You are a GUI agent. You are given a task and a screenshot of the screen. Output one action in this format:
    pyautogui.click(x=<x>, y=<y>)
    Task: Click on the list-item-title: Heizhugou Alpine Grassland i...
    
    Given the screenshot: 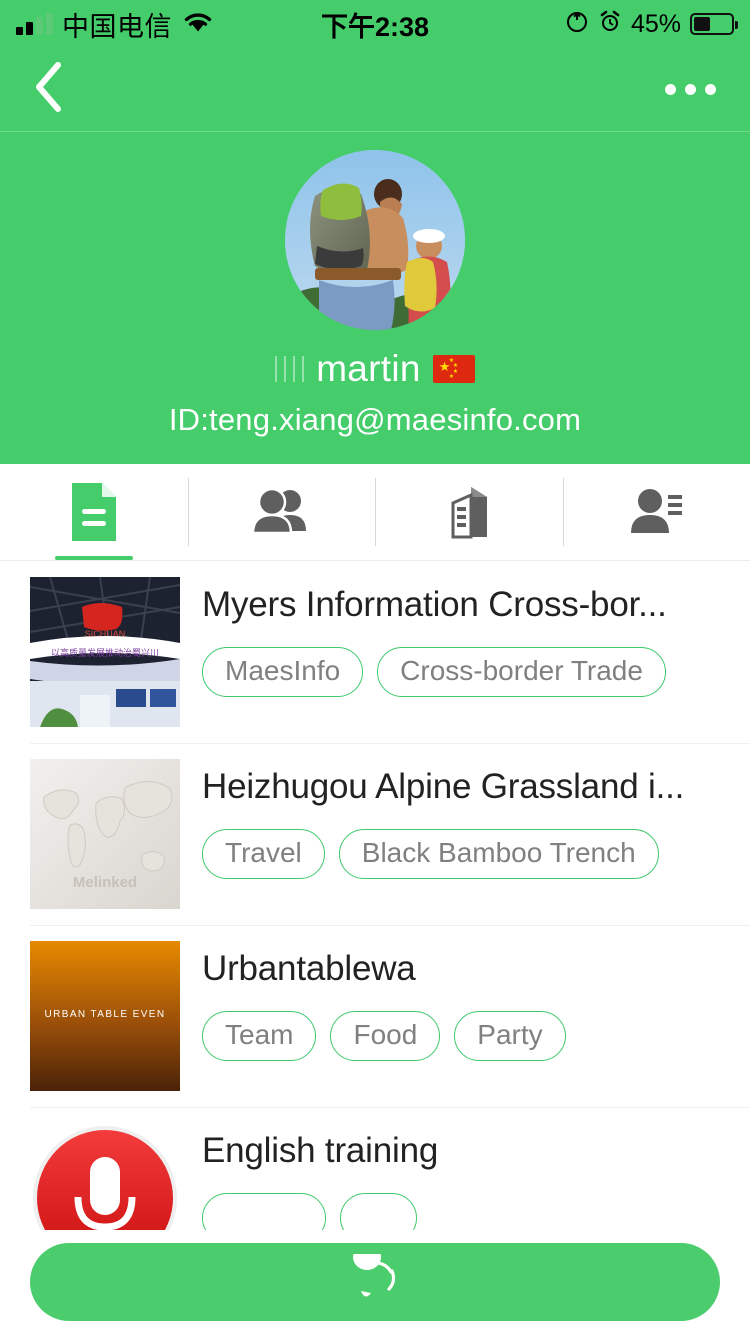 What is the action you would take?
    pyautogui.click(x=443, y=786)
    